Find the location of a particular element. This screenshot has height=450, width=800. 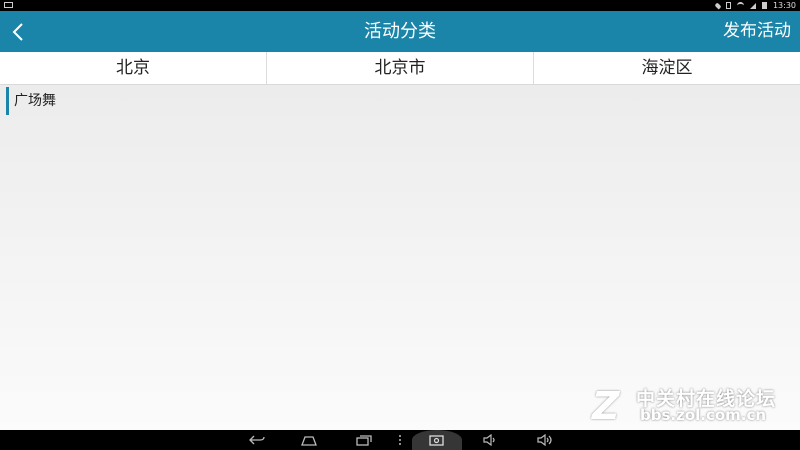

title-bar: 活动分类 发布活动 is located at coordinates (400, 31).